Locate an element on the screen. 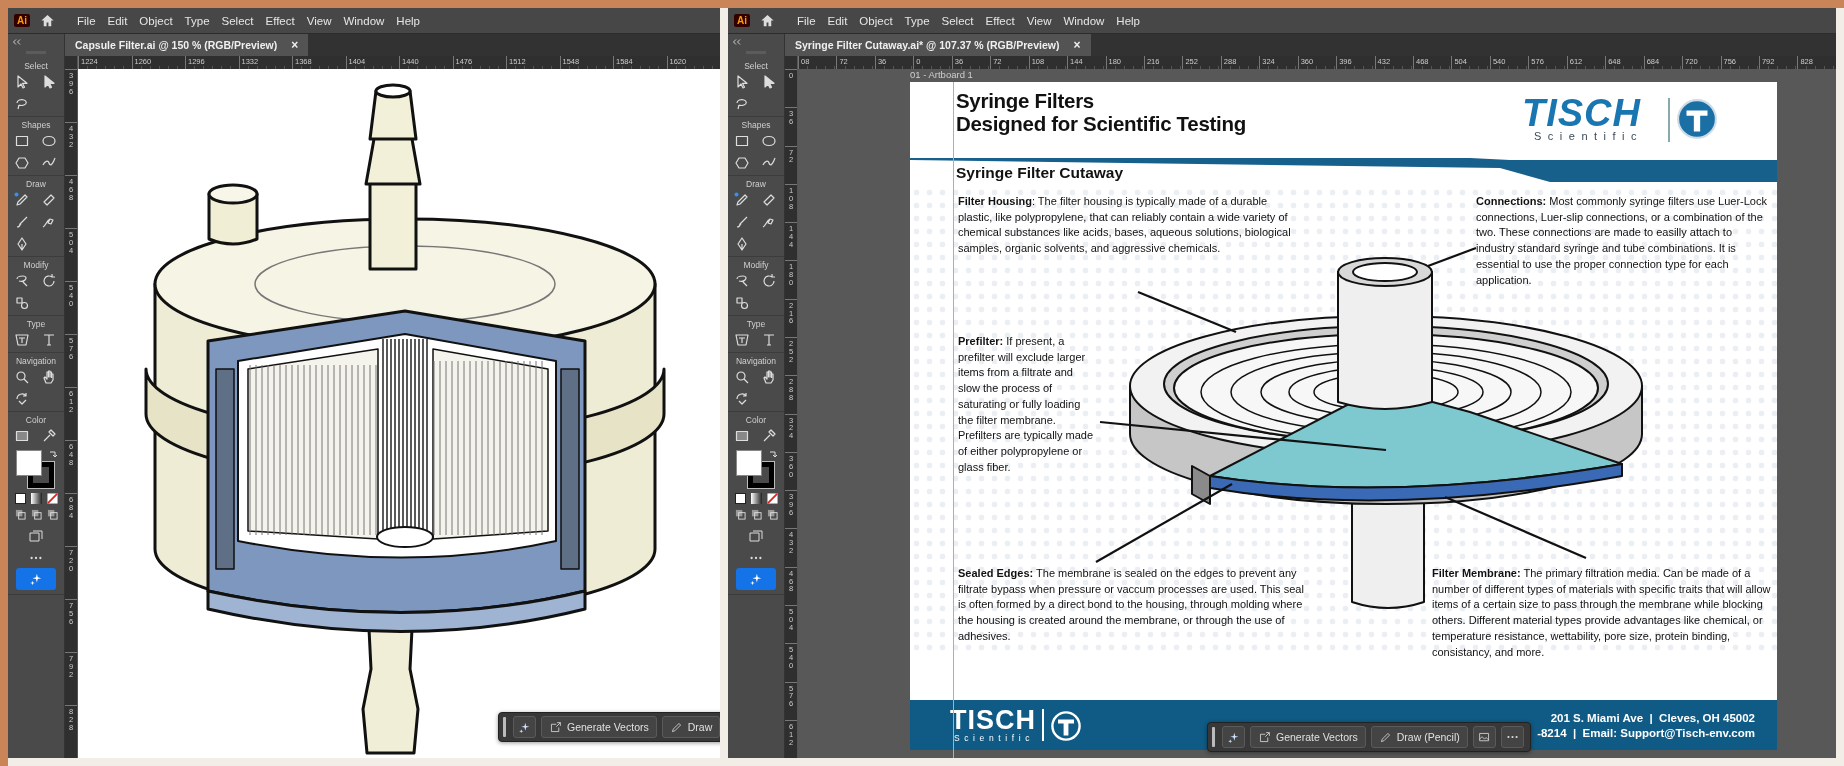  contact-text: -8214 | Email: Support@Tisch-env.com is located at coordinates (1646, 732).